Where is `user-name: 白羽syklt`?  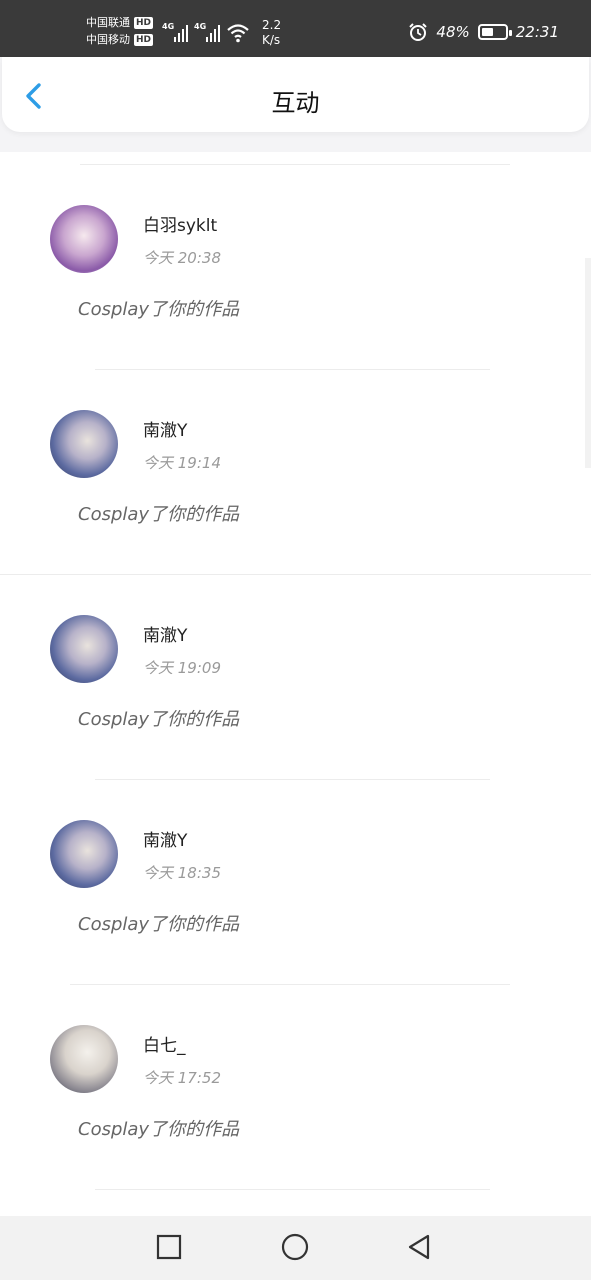 user-name: 白羽syklt is located at coordinates (180, 223).